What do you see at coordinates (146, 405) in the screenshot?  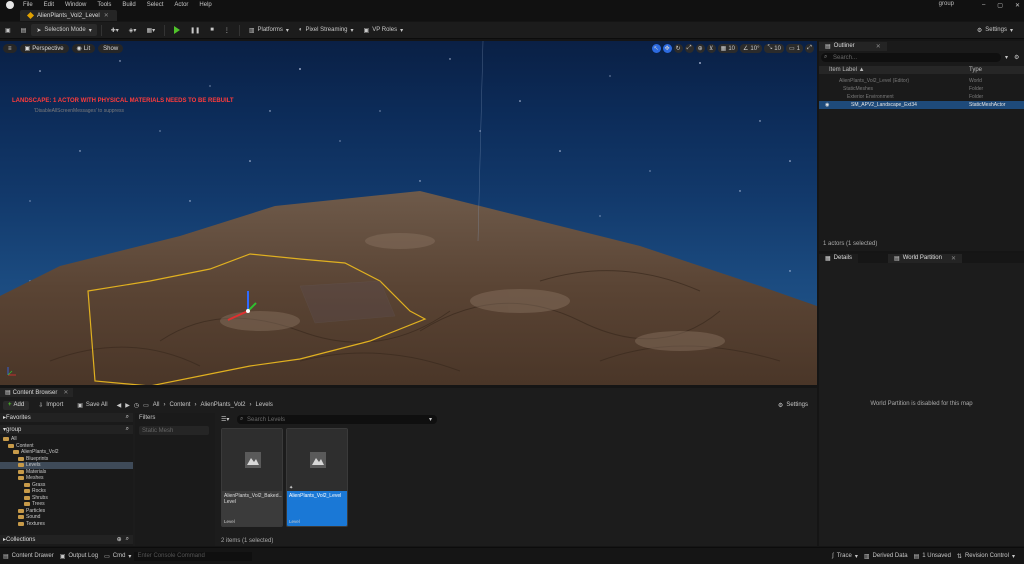 I see `folder-icon: ▭` at bounding box center [146, 405].